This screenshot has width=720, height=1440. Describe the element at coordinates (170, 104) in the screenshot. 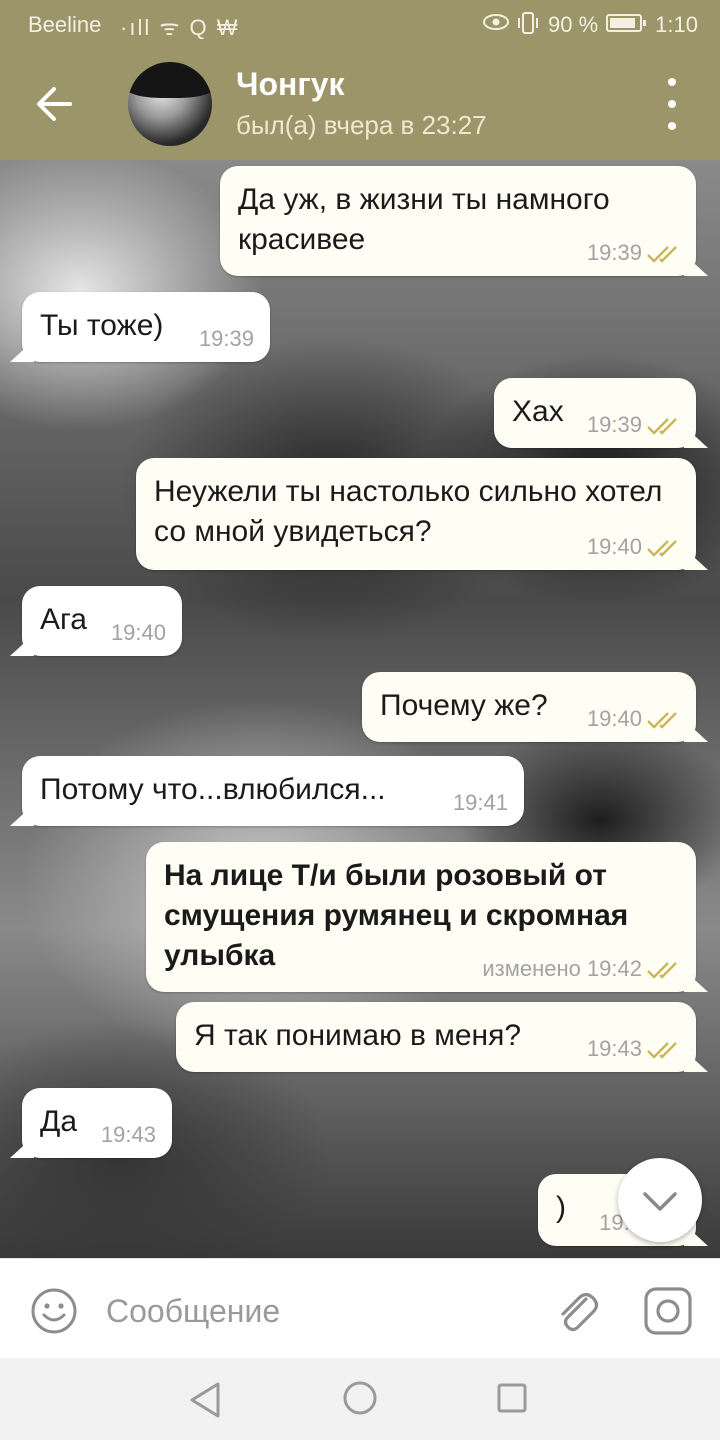

I see `avatar` at that location.